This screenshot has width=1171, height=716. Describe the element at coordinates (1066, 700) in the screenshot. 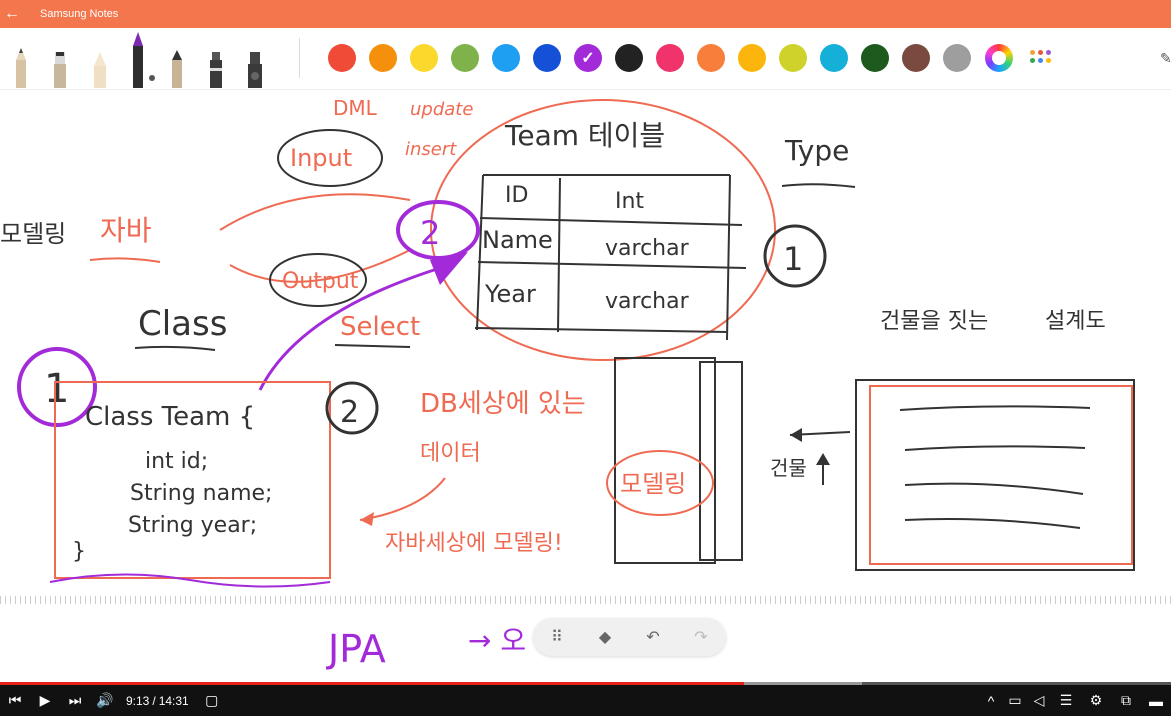

I see `captions-icon: ☰` at that location.